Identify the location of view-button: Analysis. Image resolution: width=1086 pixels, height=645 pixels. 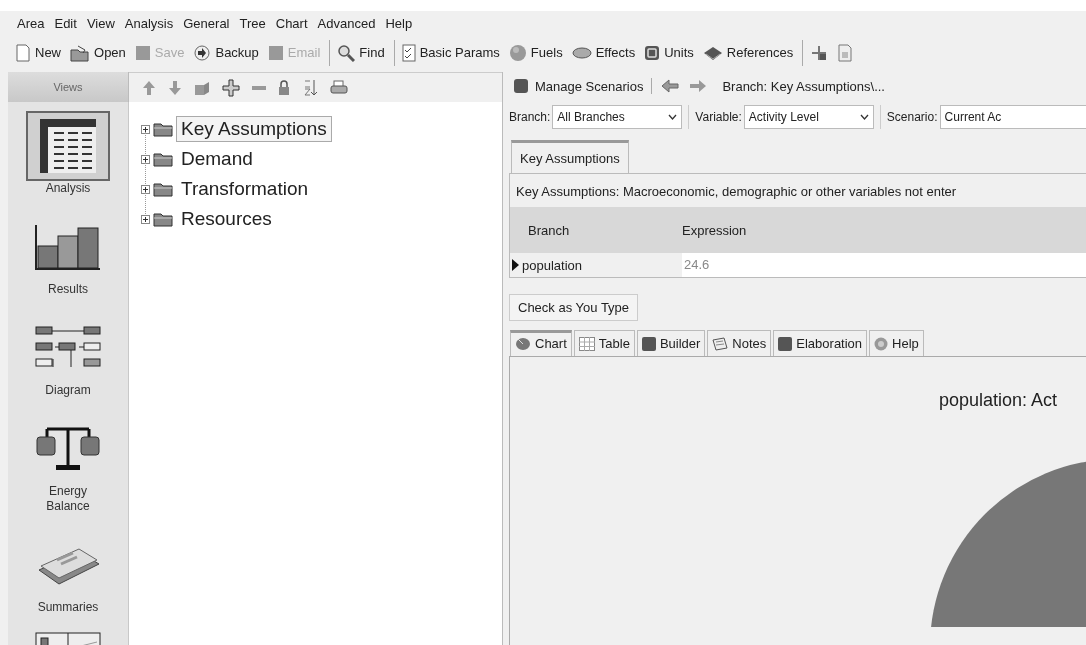
(68, 153).